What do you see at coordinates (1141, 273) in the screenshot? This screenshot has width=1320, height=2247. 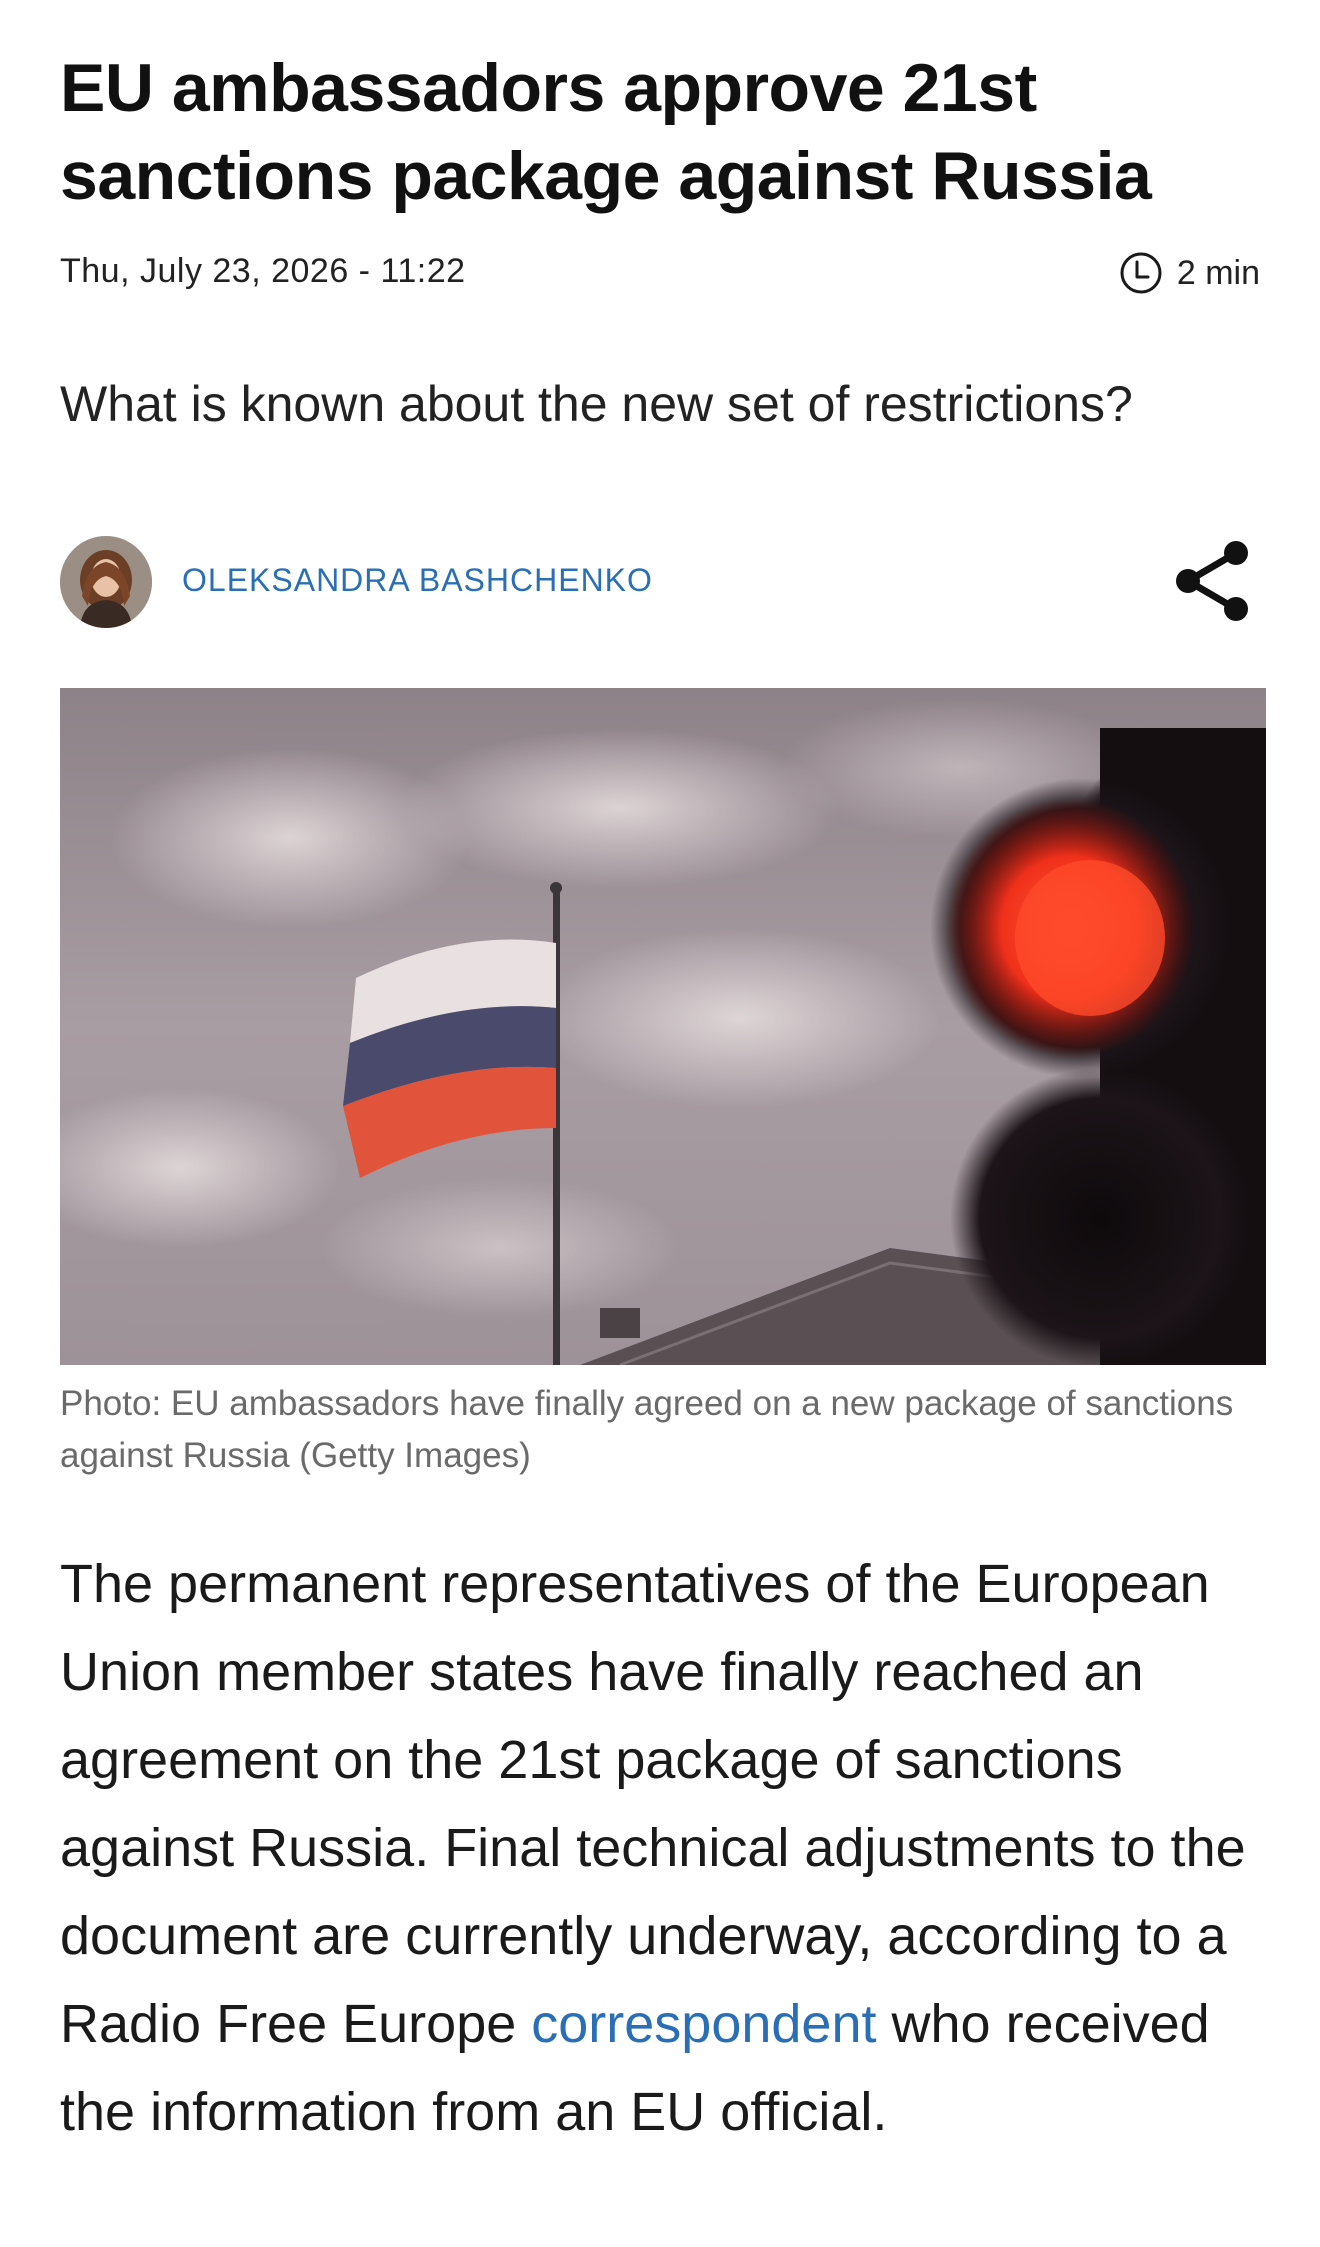 I see `clock-icon` at bounding box center [1141, 273].